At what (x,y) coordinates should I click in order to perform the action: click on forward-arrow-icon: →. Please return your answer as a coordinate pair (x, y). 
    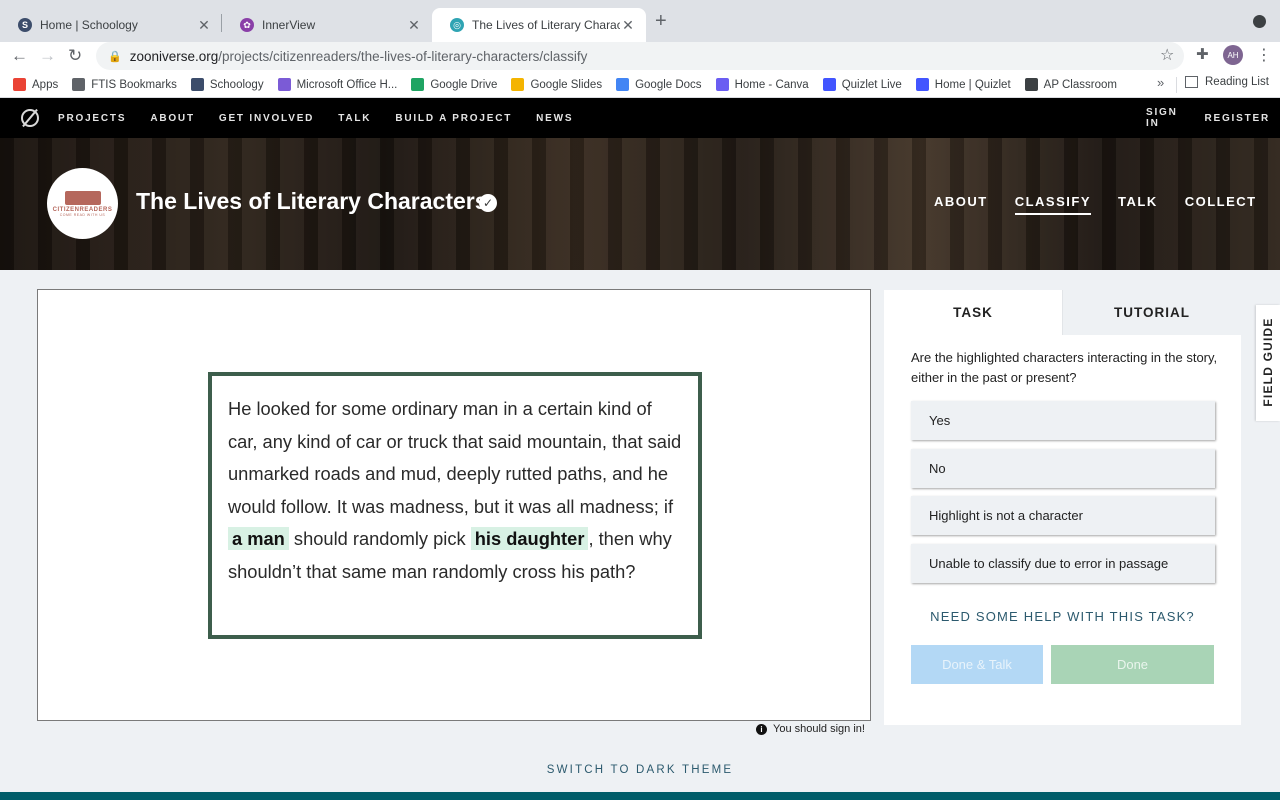
    Looking at the image, I should click on (47, 56).